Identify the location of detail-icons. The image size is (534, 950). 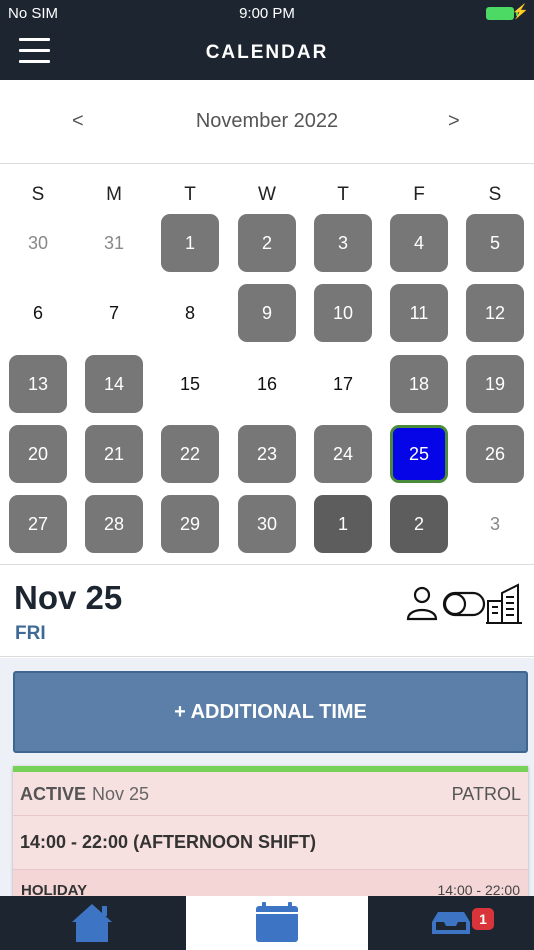
(466, 605).